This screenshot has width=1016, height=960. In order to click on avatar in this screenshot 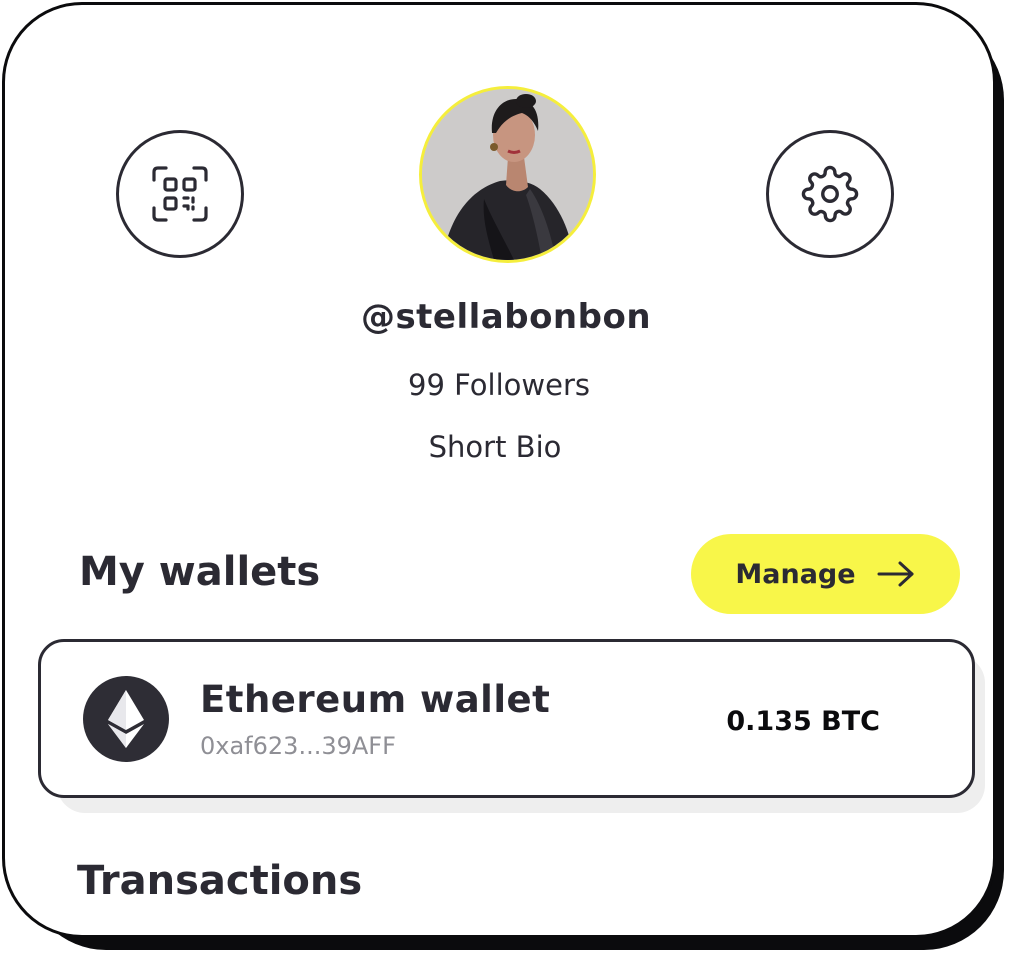, I will do `click(507, 174)`.